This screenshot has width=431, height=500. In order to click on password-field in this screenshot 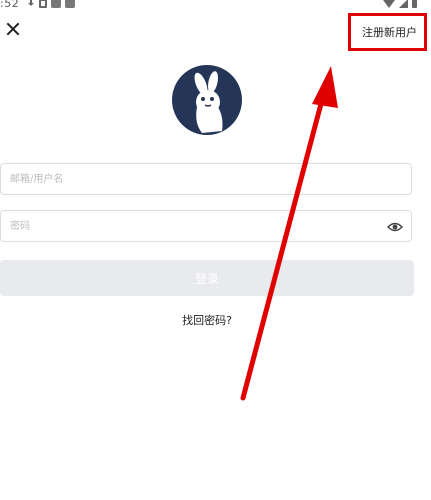, I will do `click(206, 226)`.